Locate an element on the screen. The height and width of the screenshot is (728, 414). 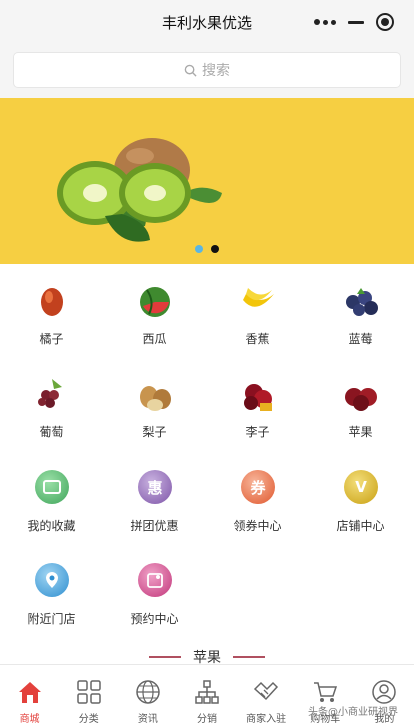
grid-item-label: 橘子 is located at coordinates (51, 339).